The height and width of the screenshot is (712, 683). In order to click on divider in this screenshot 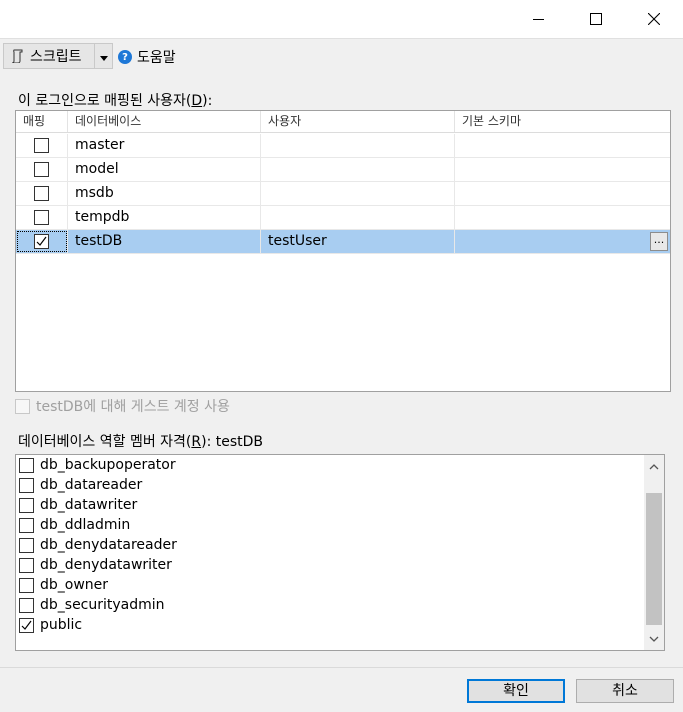, I will do `click(94, 56)`.